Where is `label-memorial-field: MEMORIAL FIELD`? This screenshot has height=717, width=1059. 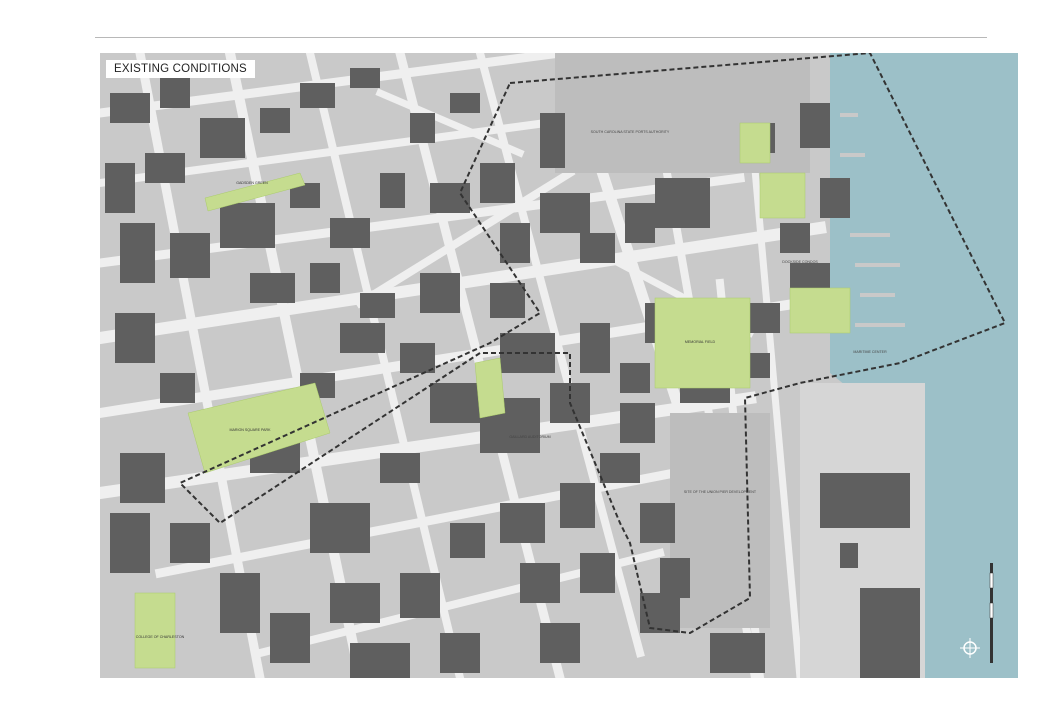 label-memorial-field: MEMORIAL FIELD is located at coordinates (700, 342).